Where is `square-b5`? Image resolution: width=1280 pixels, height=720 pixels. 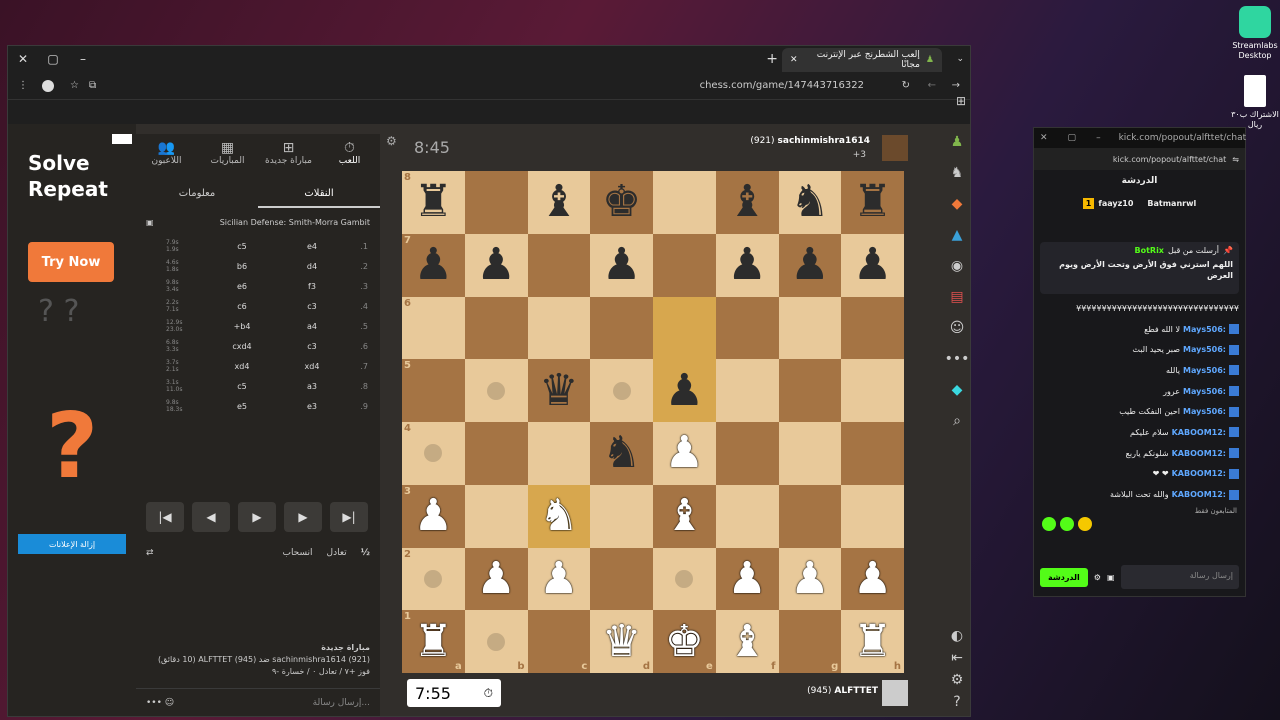 square-b5 is located at coordinates (496, 390).